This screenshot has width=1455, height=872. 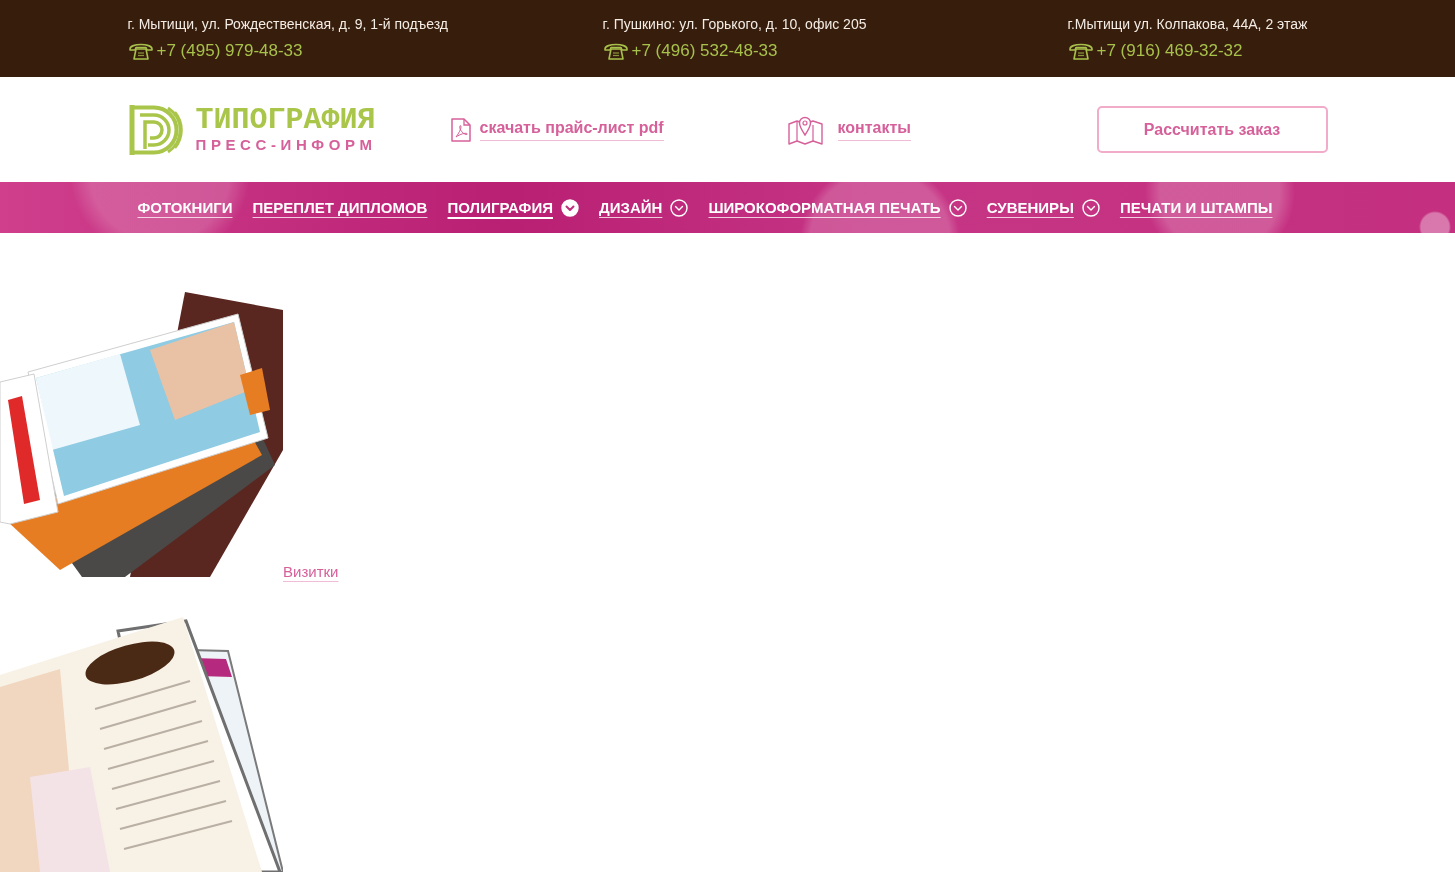 What do you see at coordinates (1212, 129) in the screenshot?
I see `calculate-order-button: Рассчитать заказ` at bounding box center [1212, 129].